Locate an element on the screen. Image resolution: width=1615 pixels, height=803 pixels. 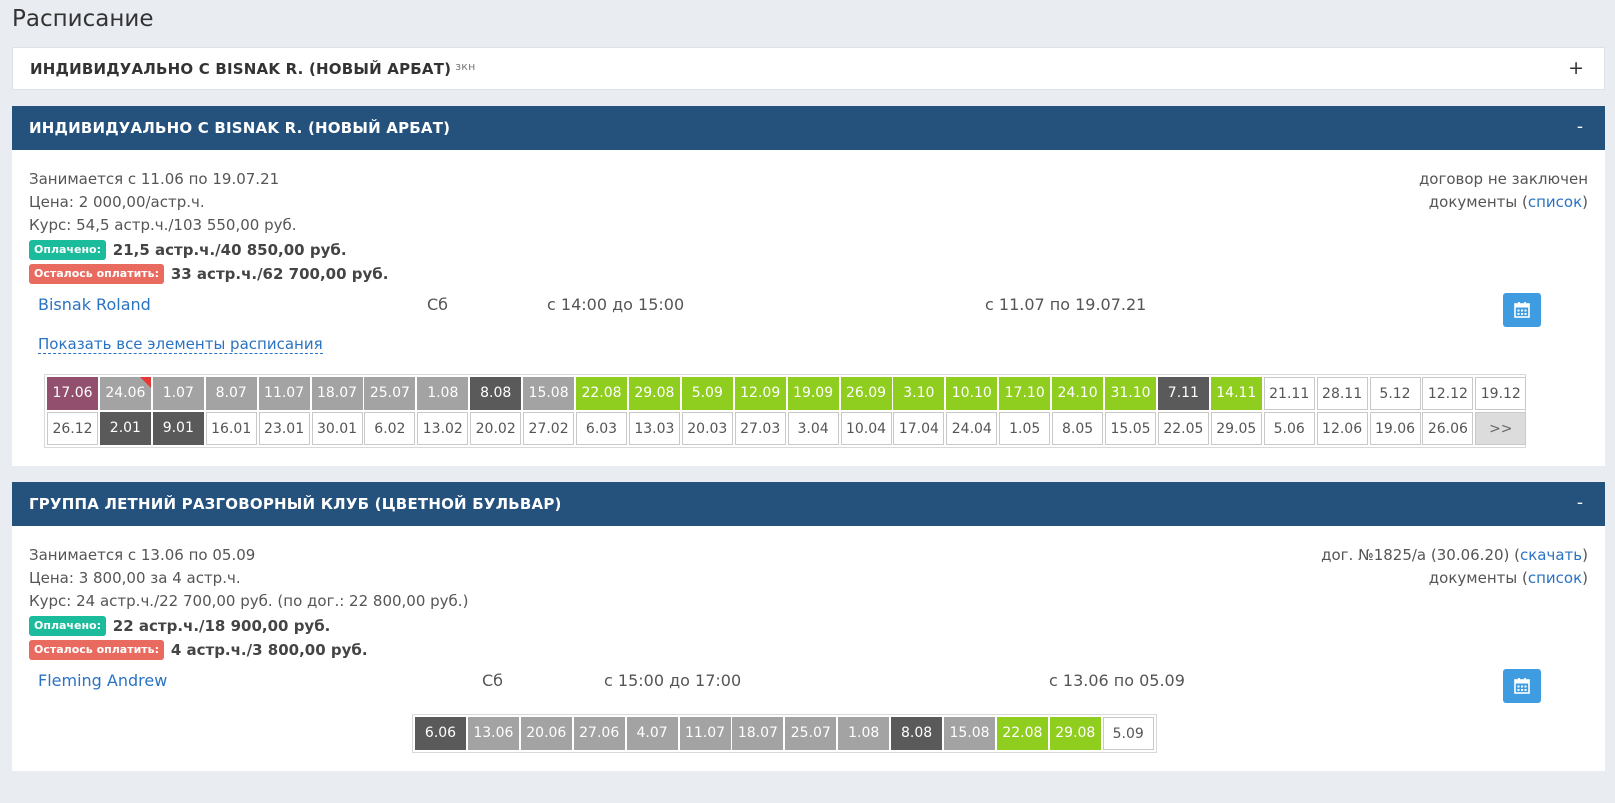
lesson-date-cell: 6.02 is located at coordinates (390, 428).